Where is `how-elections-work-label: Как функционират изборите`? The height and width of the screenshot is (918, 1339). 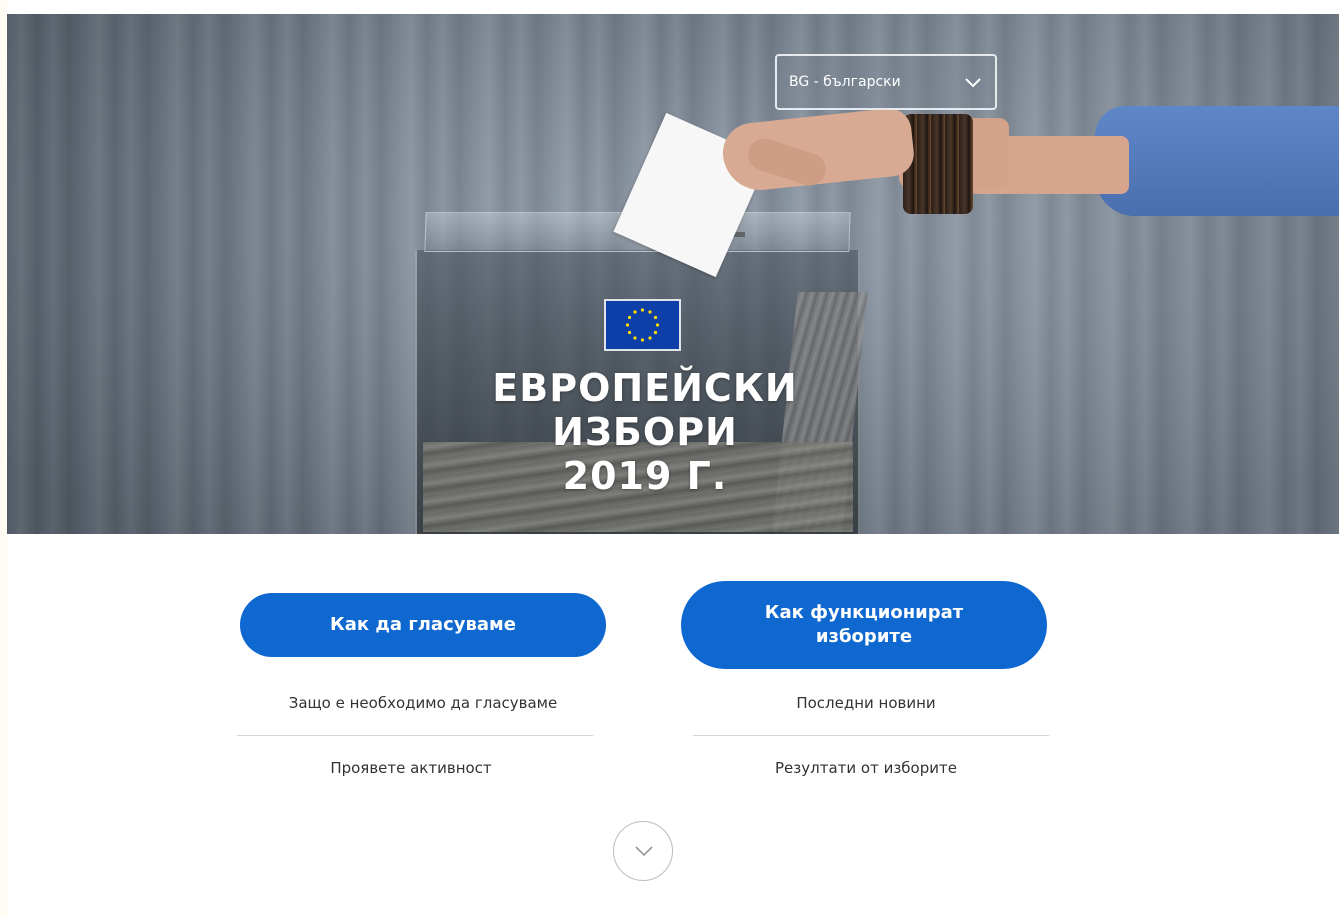 how-elections-work-label: Как функционират изборите is located at coordinates (864, 624).